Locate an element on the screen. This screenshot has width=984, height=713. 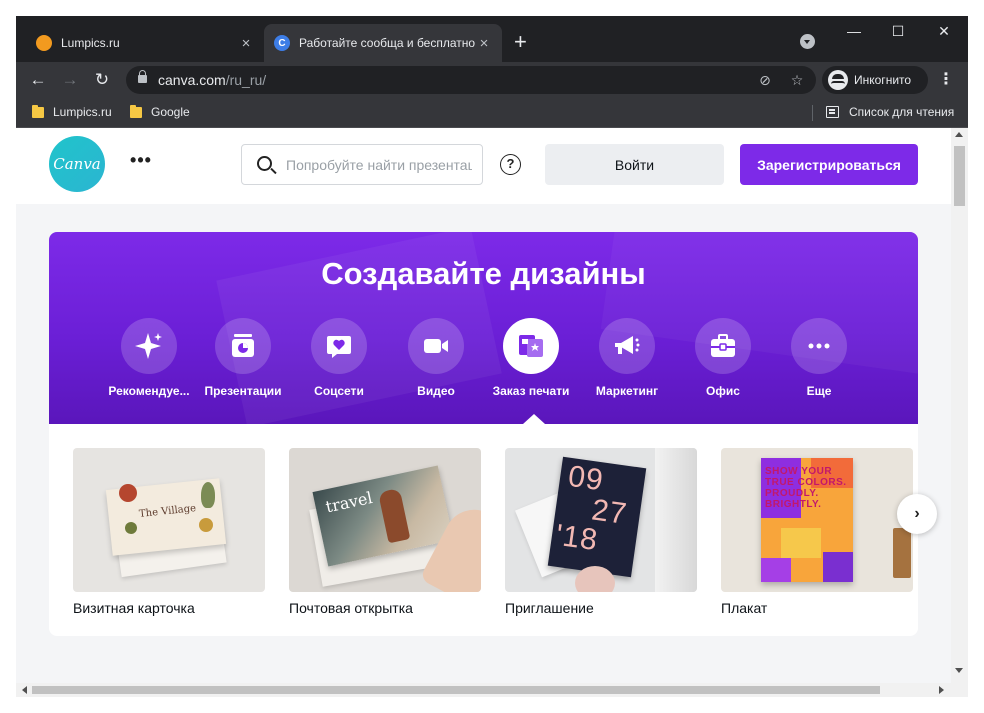
new-tab-button: + is located at coordinates (520, 42).